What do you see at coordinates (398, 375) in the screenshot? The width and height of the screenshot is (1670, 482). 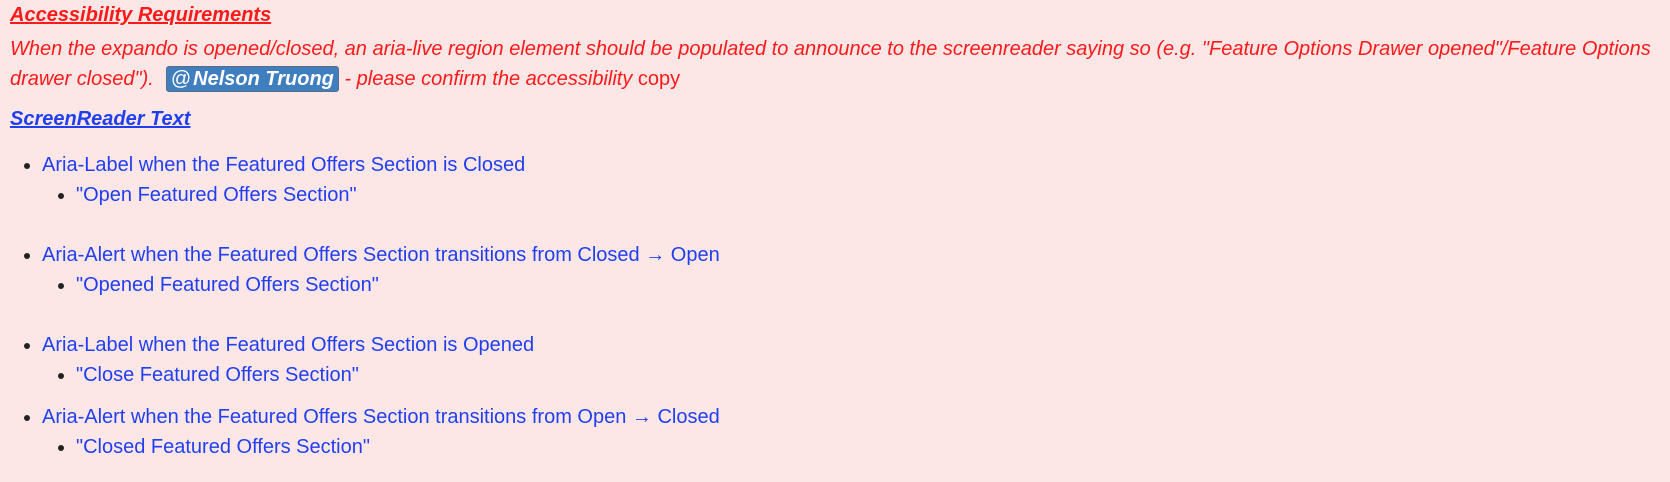 I see `sub-list-item: "Close Featured Offers Section"` at bounding box center [398, 375].